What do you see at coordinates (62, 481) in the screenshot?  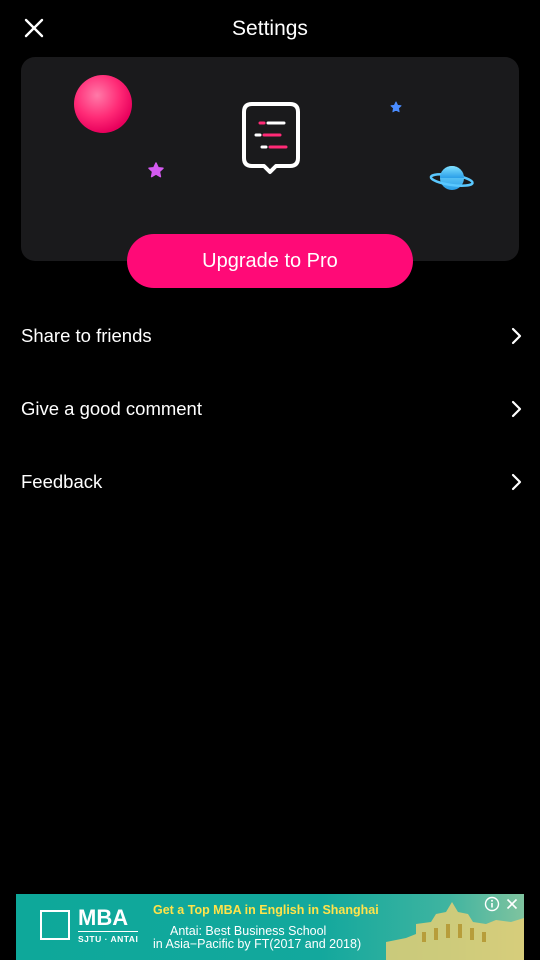 I see `menu-item-label: Feedback` at bounding box center [62, 481].